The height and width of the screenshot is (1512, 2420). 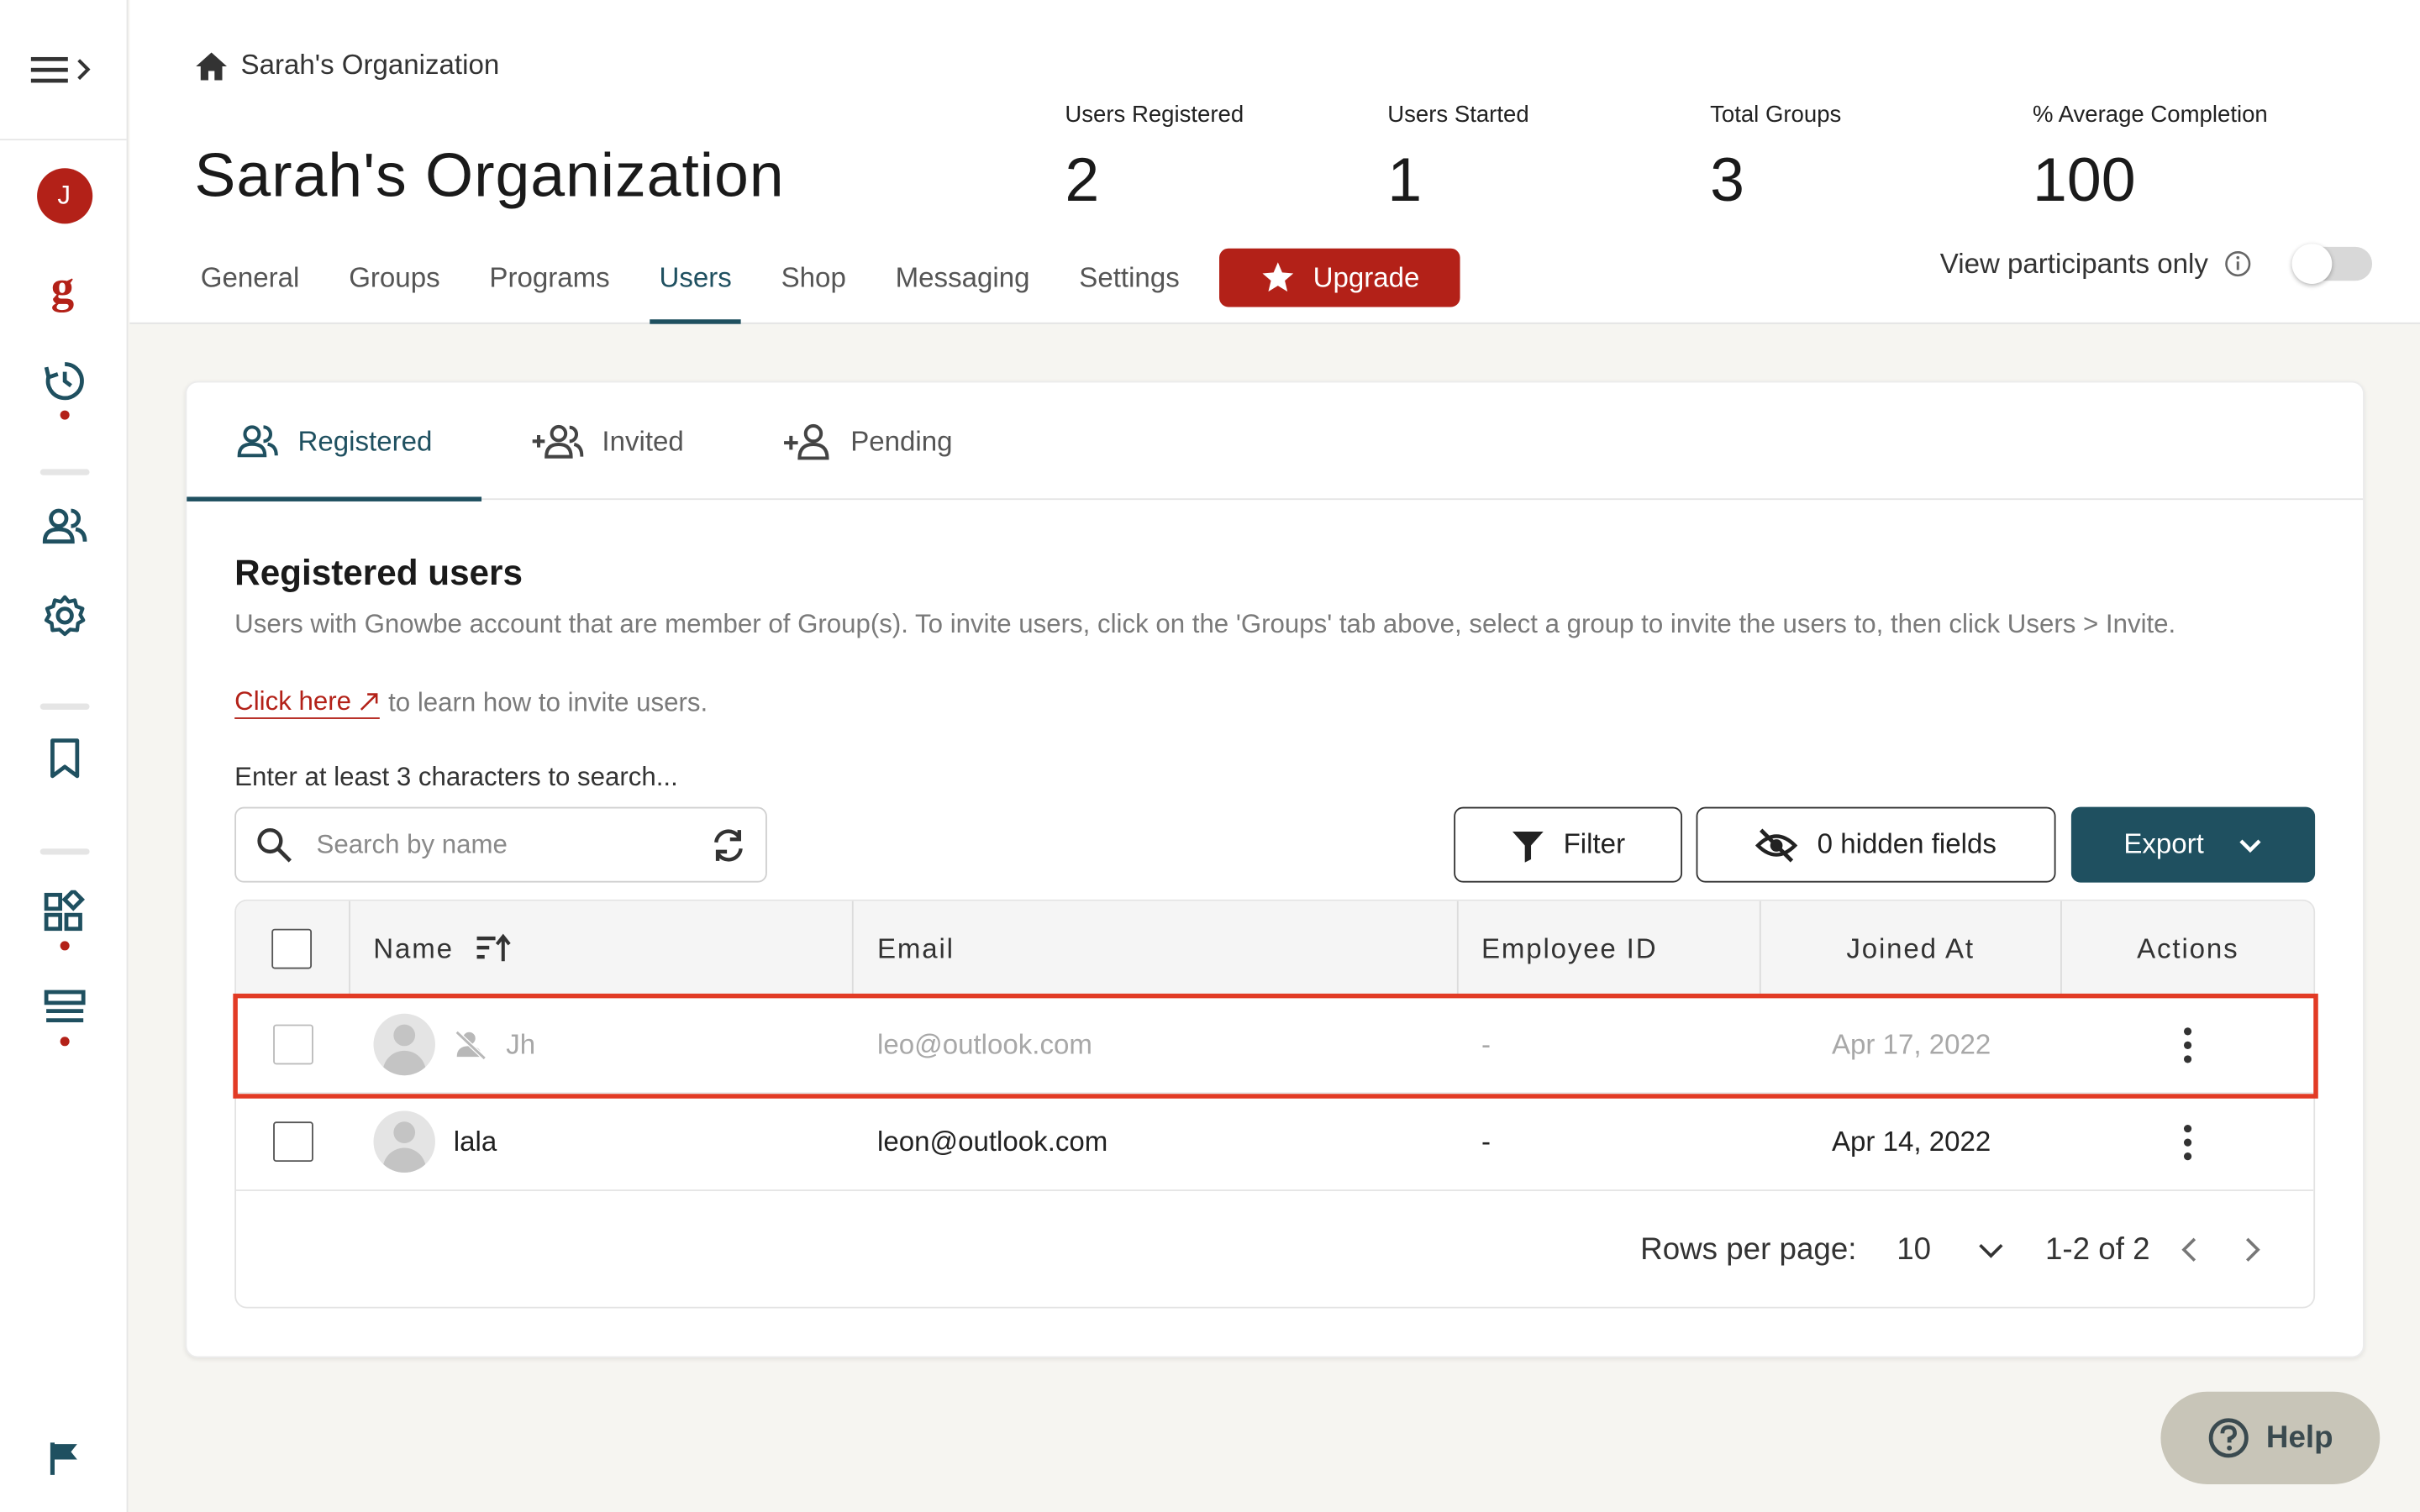 What do you see at coordinates (548, 702) in the screenshot?
I see `link-suffix: to learn how to invite users.` at bounding box center [548, 702].